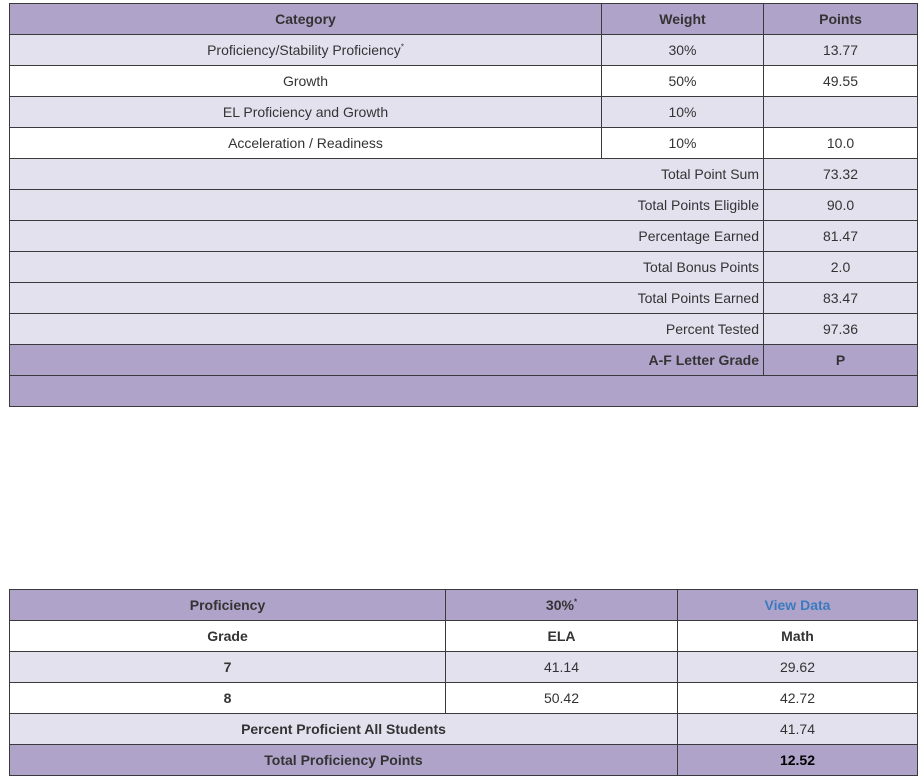 Image resolution: width=924 pixels, height=780 pixels. Describe the element at coordinates (227, 605) in the screenshot. I see `proficiency-title: Proficiency` at that location.